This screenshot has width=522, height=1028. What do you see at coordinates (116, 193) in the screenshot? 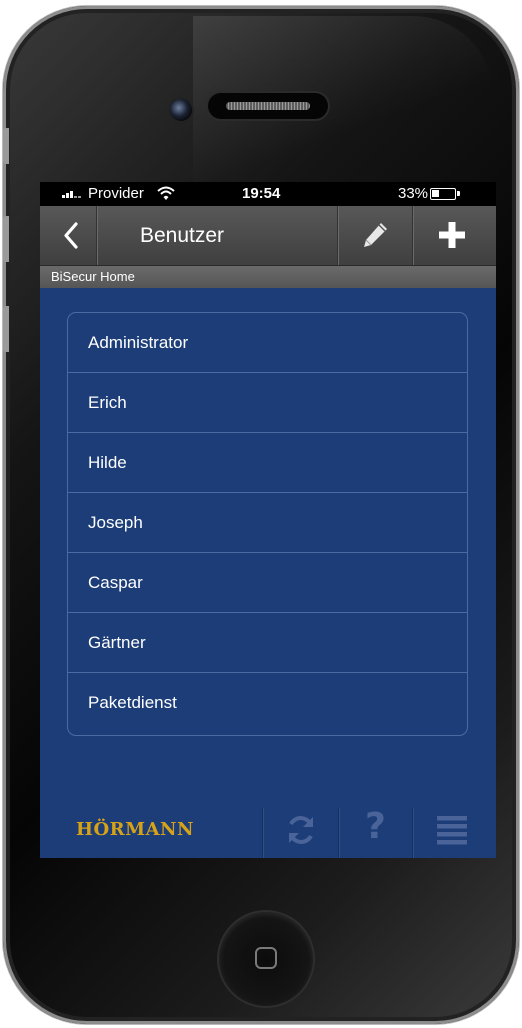
I see `carrier-name: Provider` at bounding box center [116, 193].